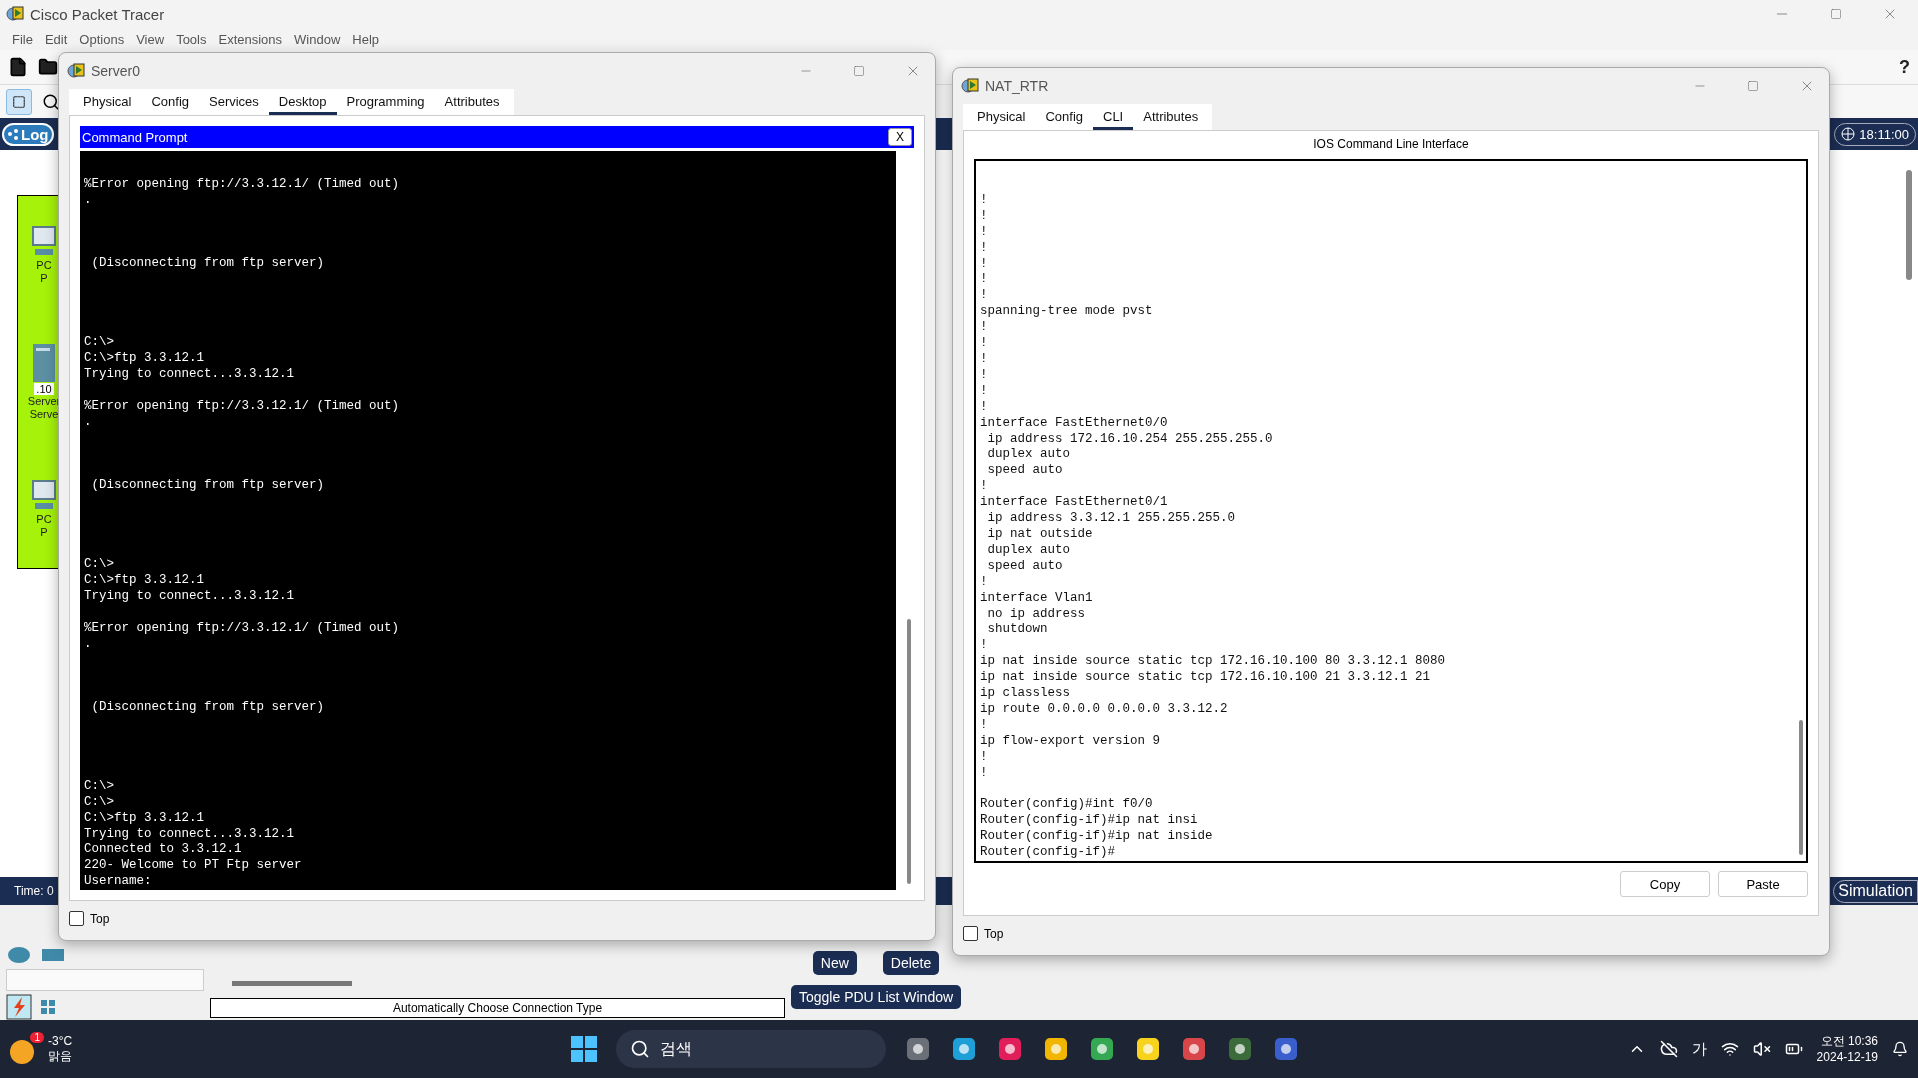  Describe the element at coordinates (19, 1007) in the screenshot. I see `lightning-icon` at that location.